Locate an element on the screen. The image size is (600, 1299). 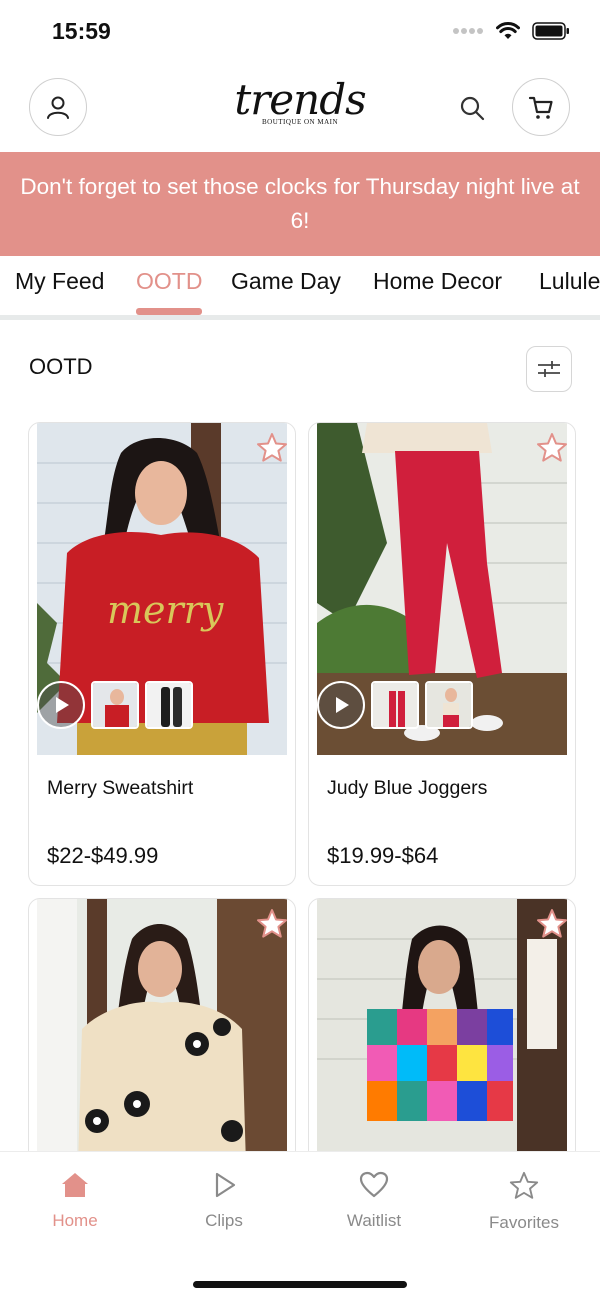
tab-my-feed: My Feed is located at coordinates (59, 281).